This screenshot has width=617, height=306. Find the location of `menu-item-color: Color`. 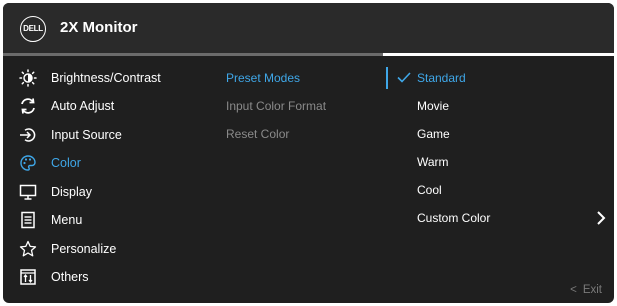

menu-item-color: Color is located at coordinates (112, 163).